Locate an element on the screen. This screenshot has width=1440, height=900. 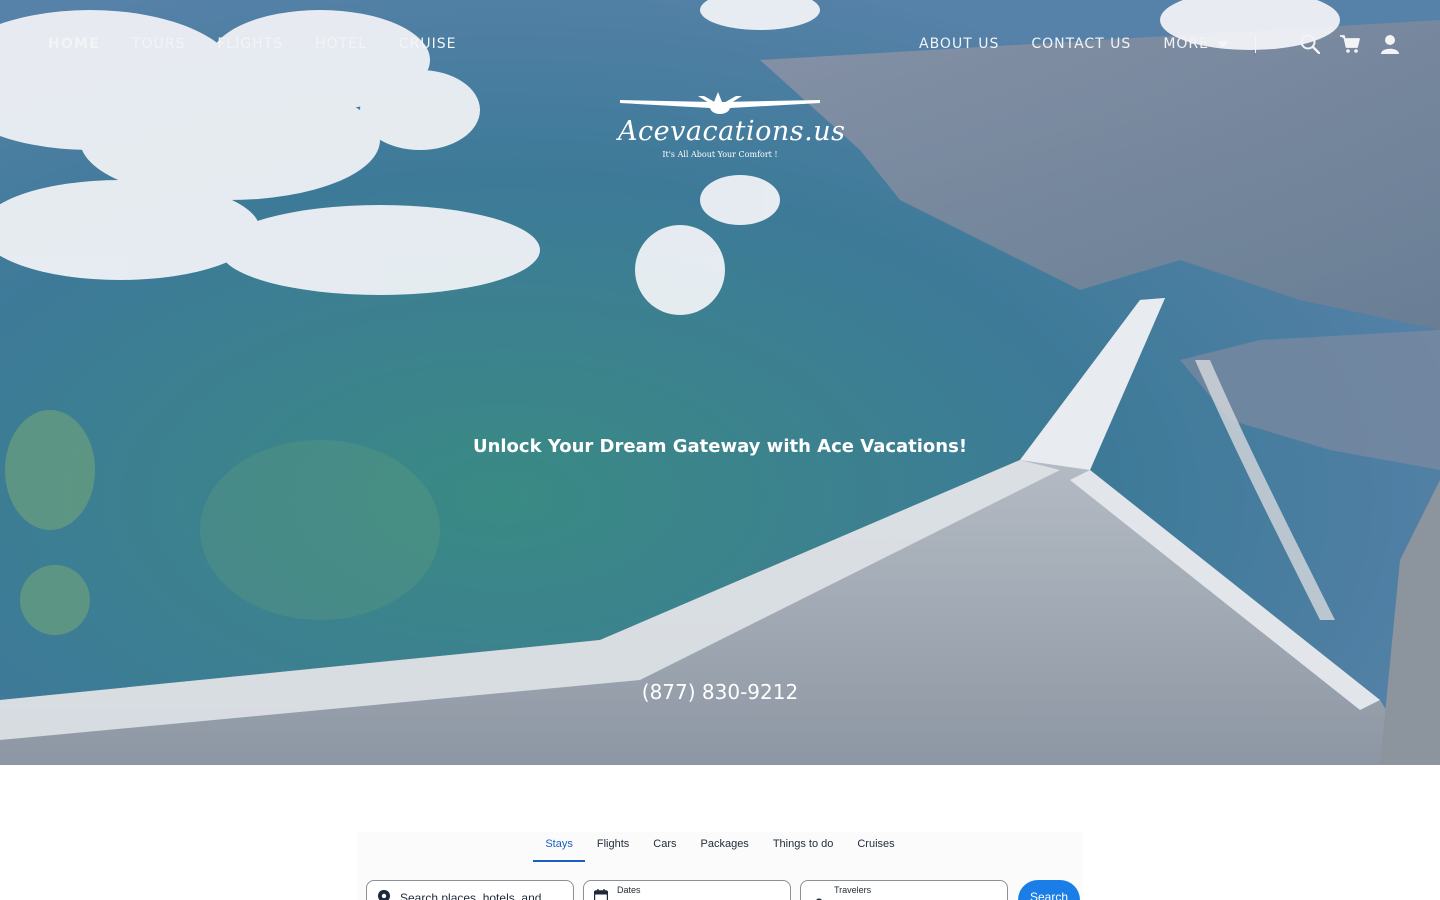
tab-flights: Flights is located at coordinates (613, 847).